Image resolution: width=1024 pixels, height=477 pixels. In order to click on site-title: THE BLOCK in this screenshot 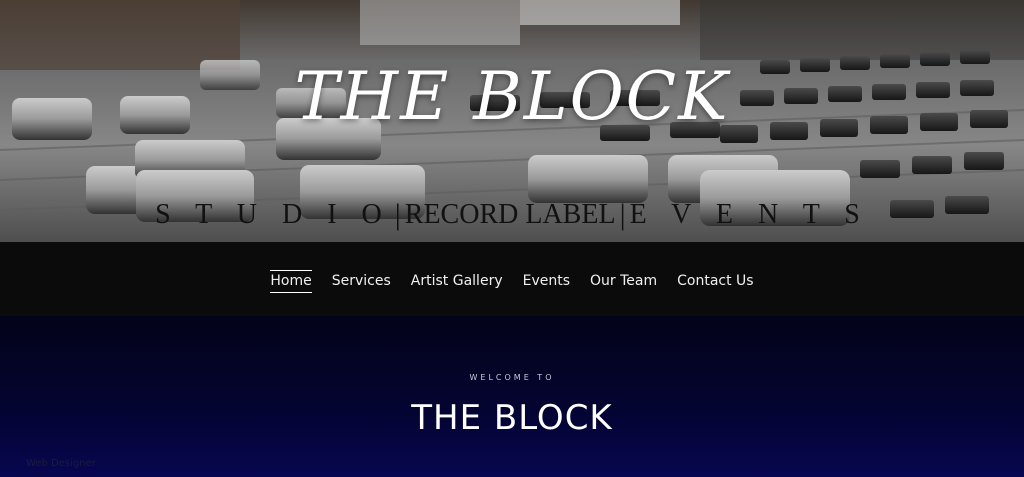, I will do `click(512, 96)`.